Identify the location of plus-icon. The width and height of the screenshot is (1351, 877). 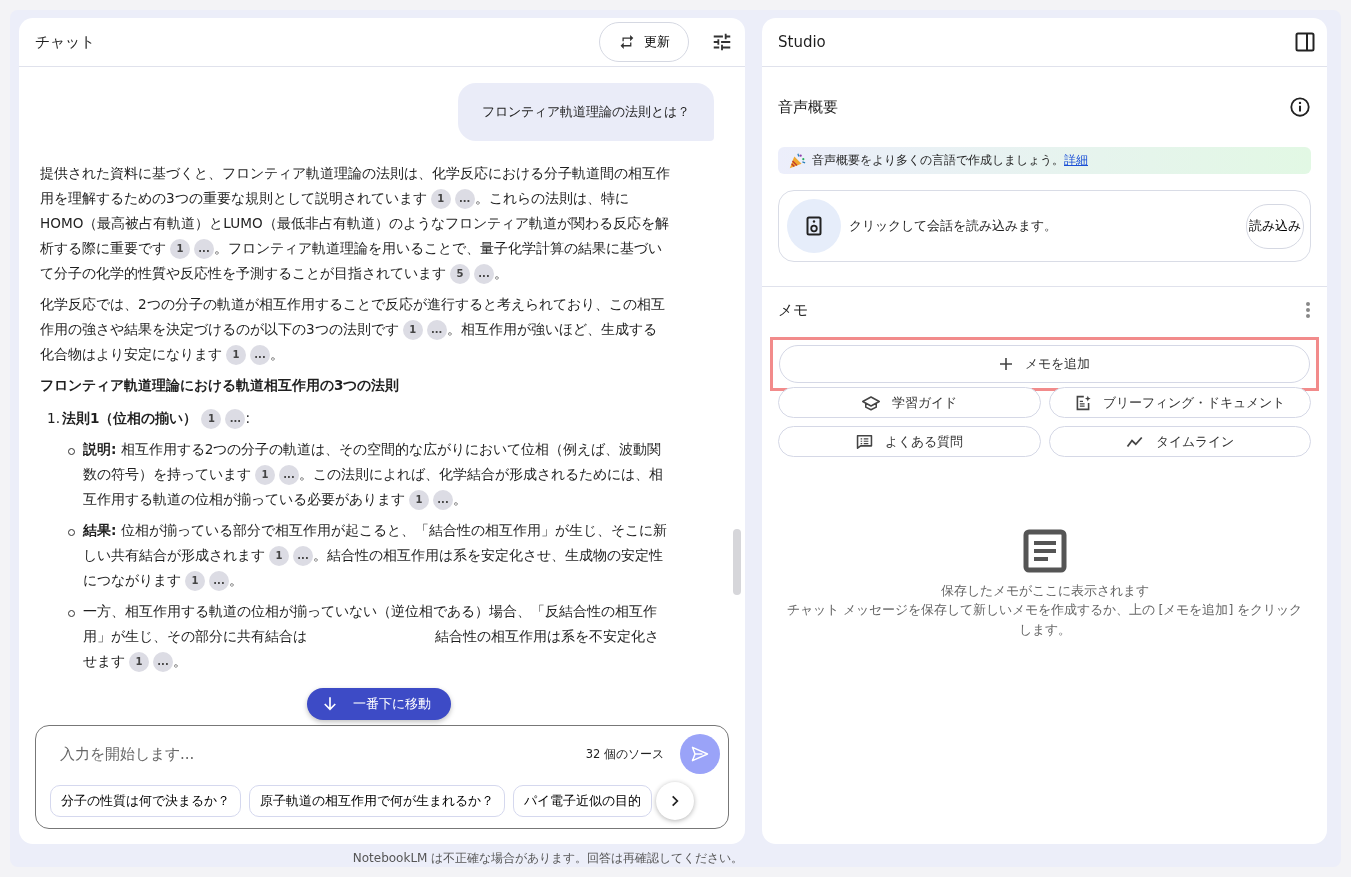
(1006, 364).